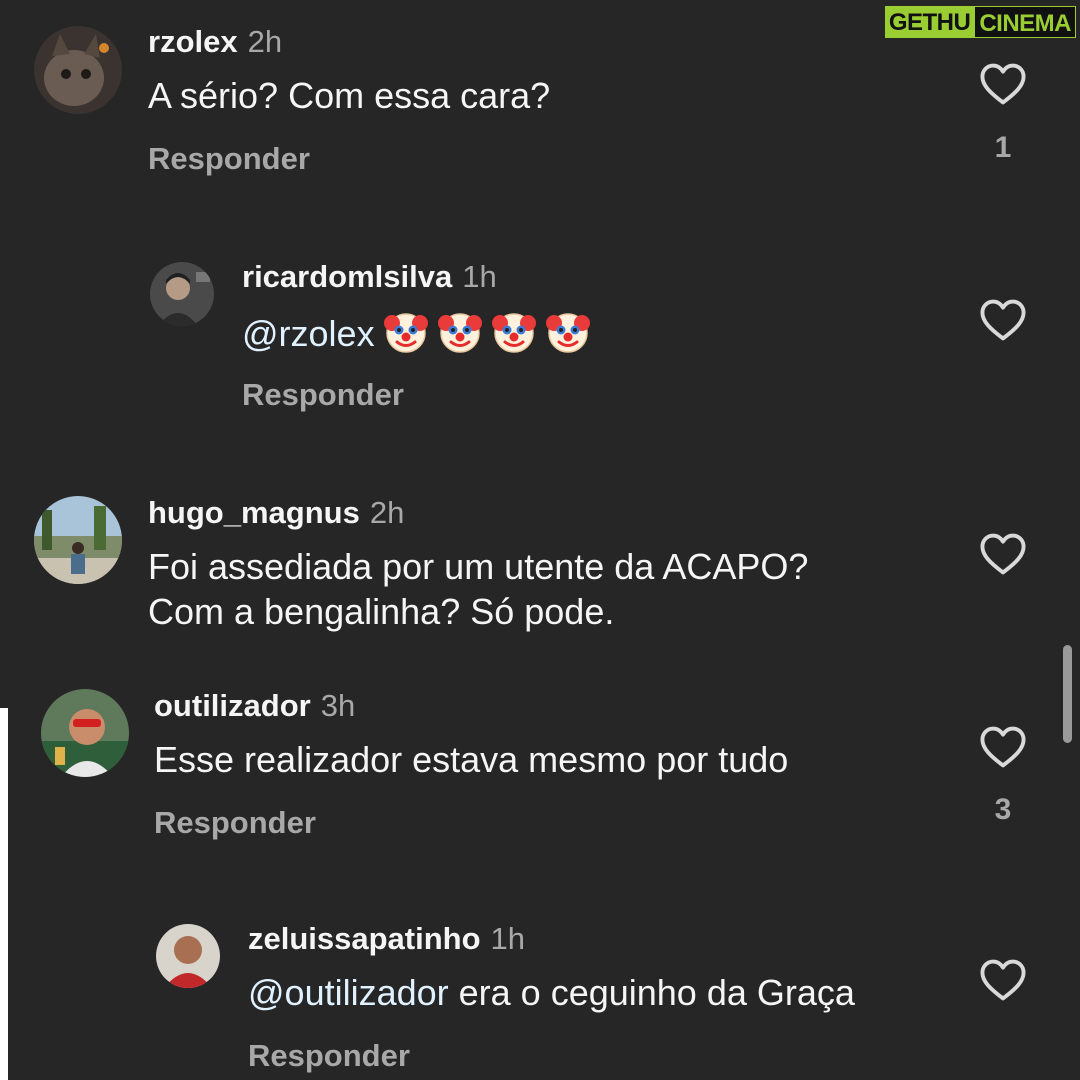 The image size is (1080, 1080). Describe the element at coordinates (1003, 809) in the screenshot. I see `like-count: 3` at that location.